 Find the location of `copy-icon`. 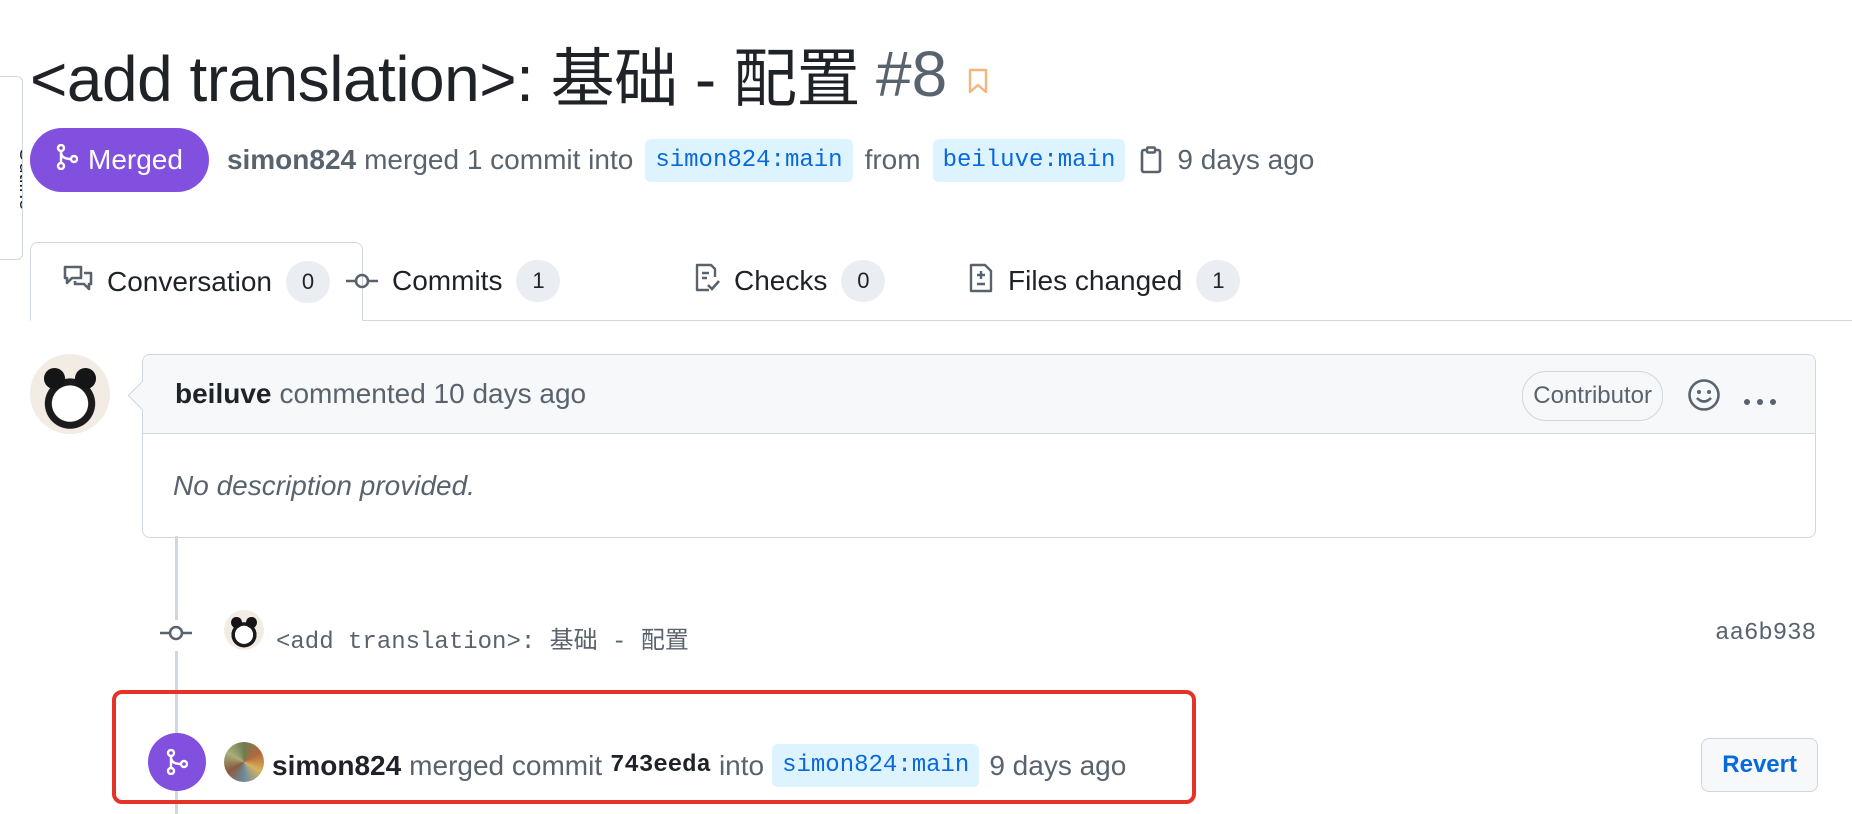

copy-icon is located at coordinates (1151, 160).